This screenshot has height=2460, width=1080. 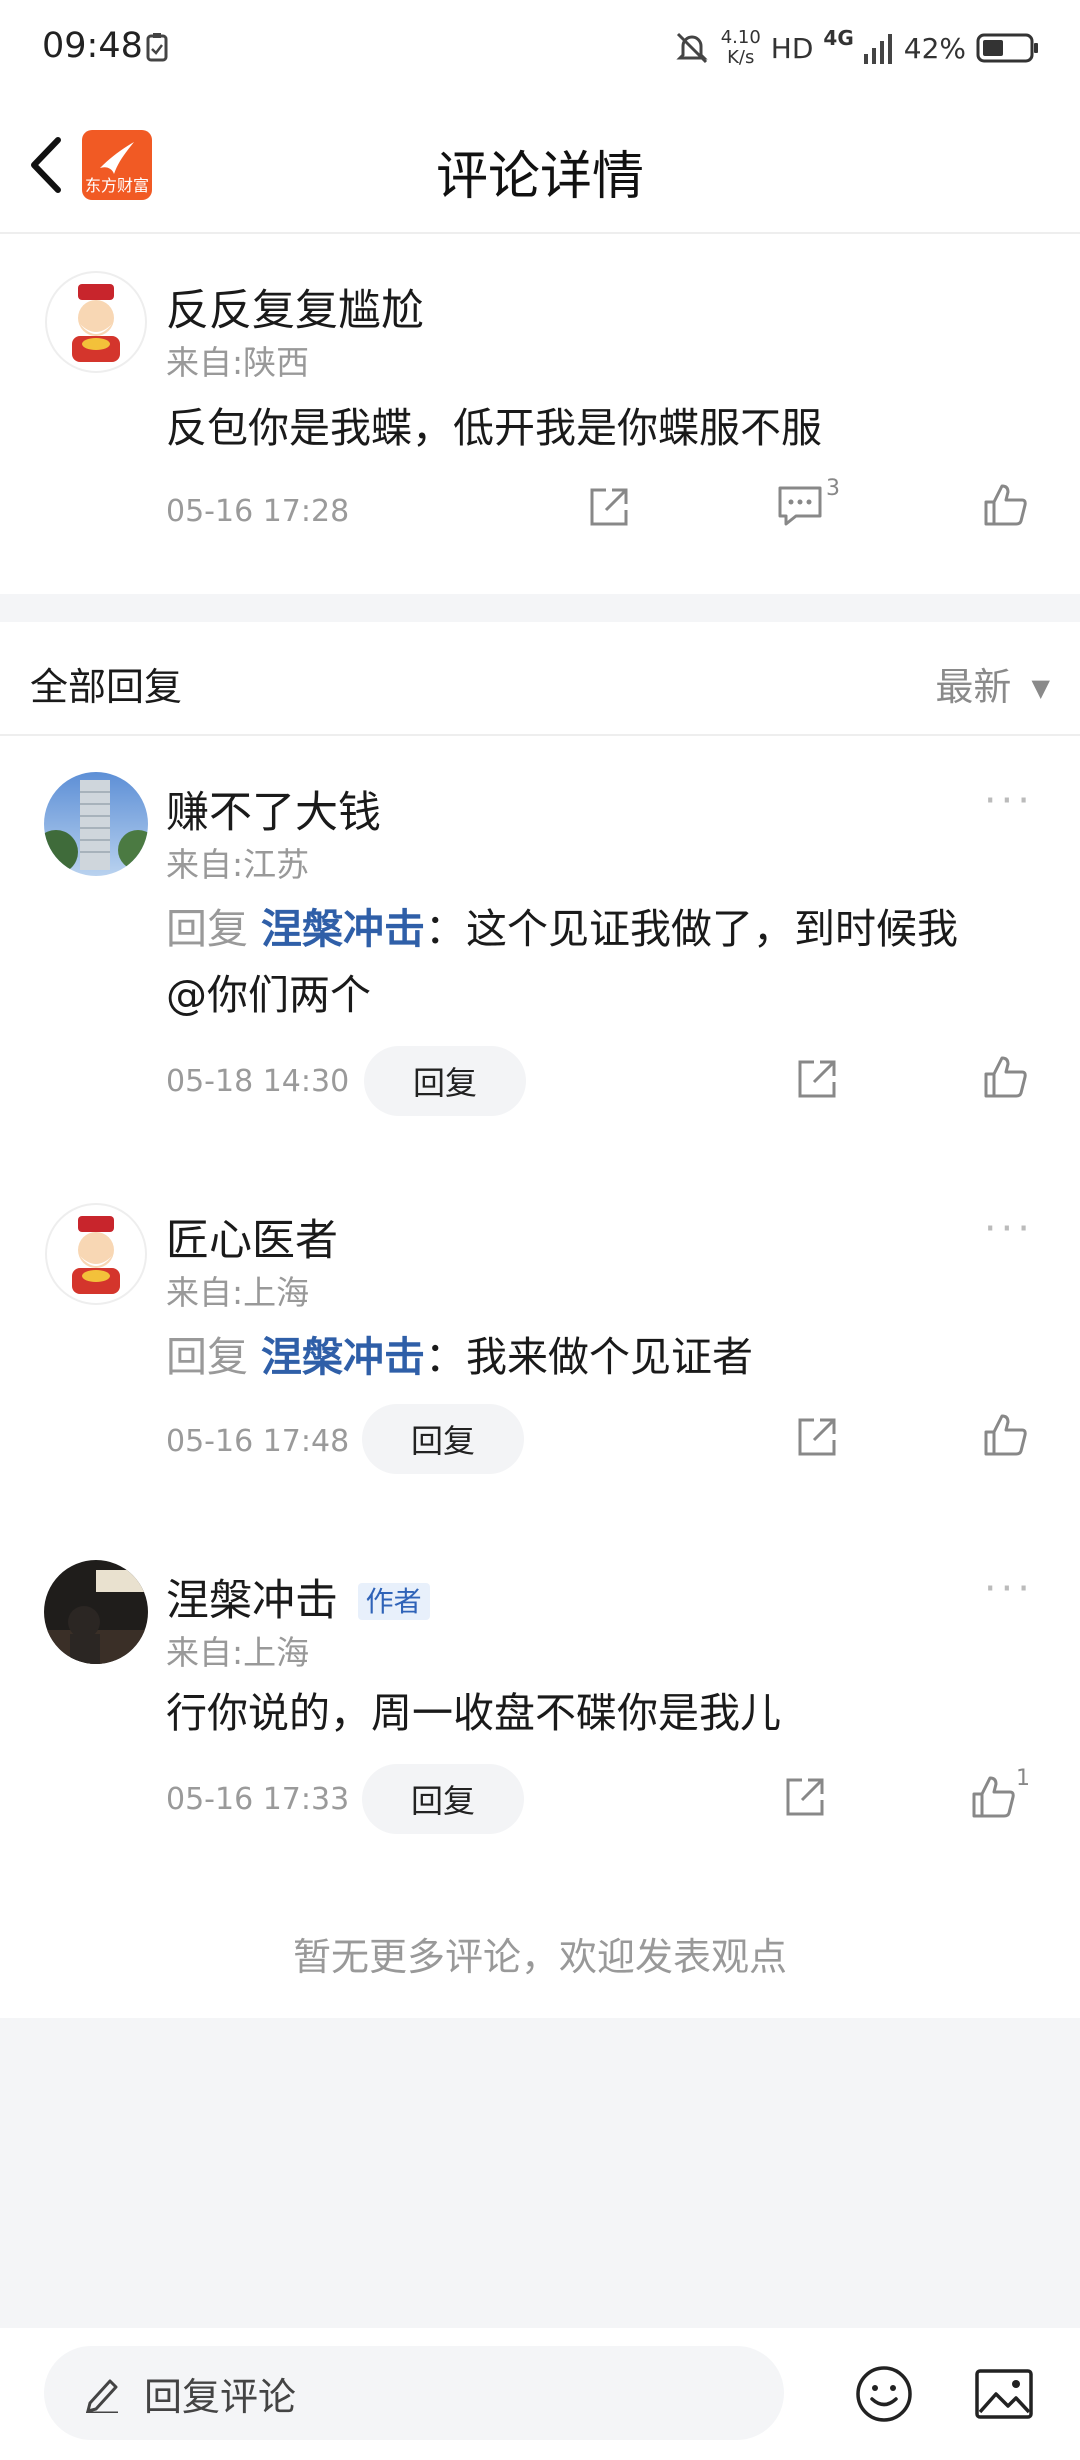 I want to click on reply-content: 我来做个见证者, so click(x=610, y=1357).